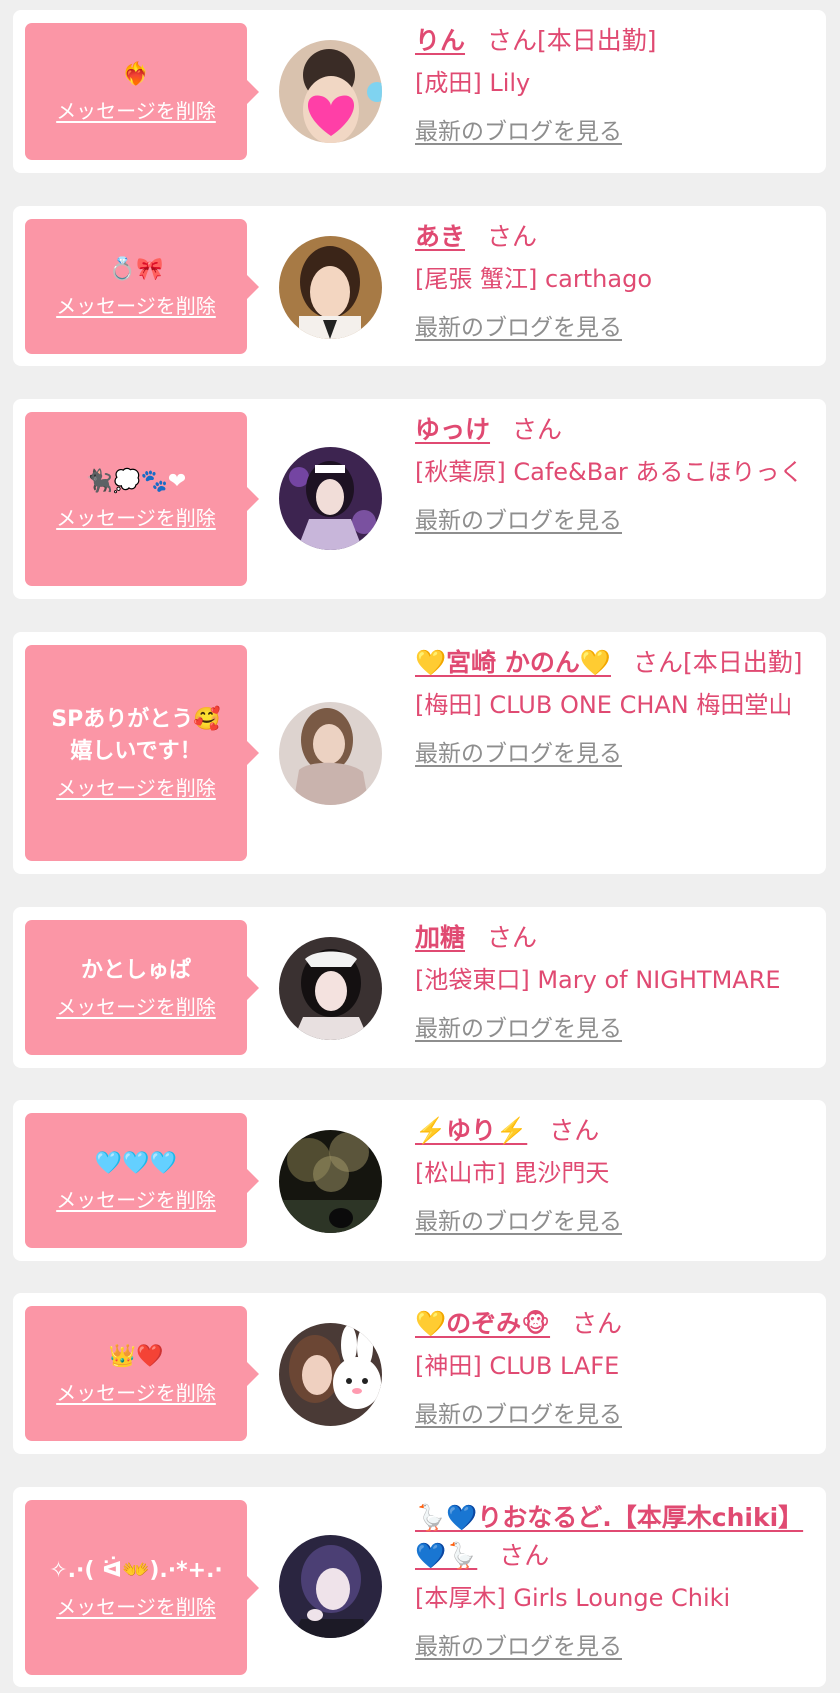  I want to click on girl-info: 💛のぞみ🐵 さん [神田] CLUB LAFE 最新のブログを見る, so click(615, 1368).